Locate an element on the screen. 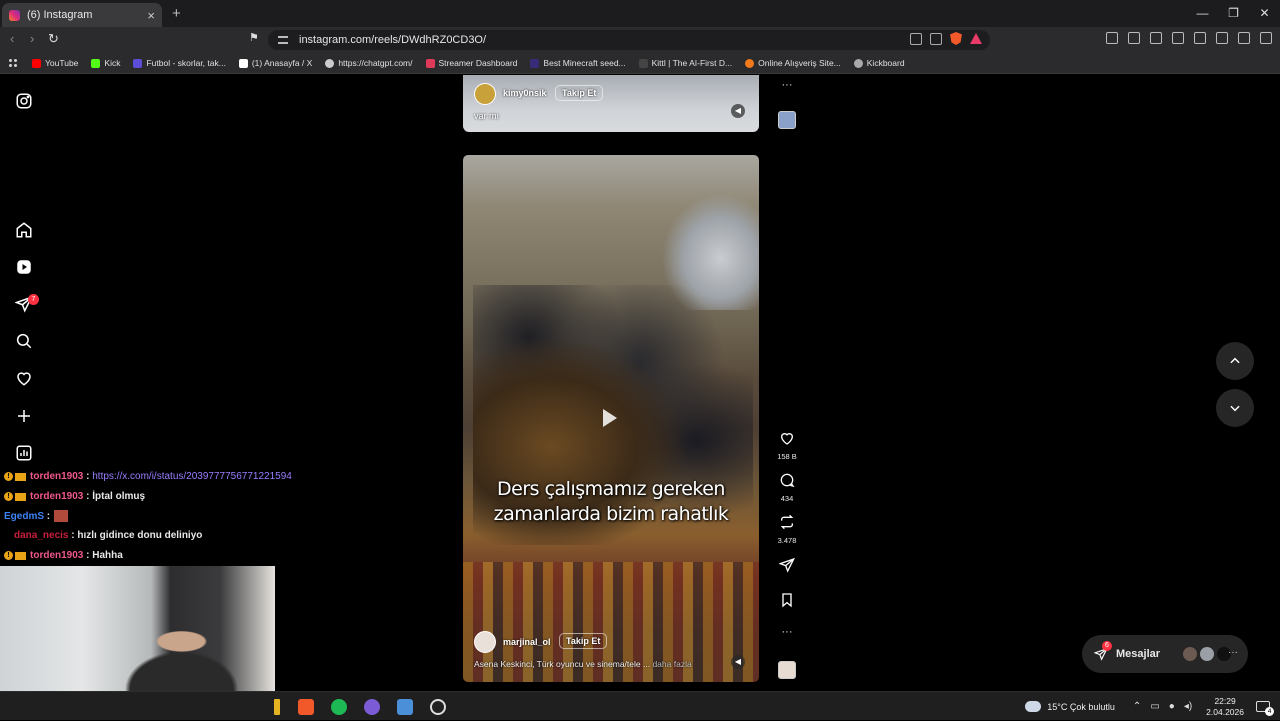 The image size is (1280, 721). brave-shields-icon is located at coordinates (956, 38).